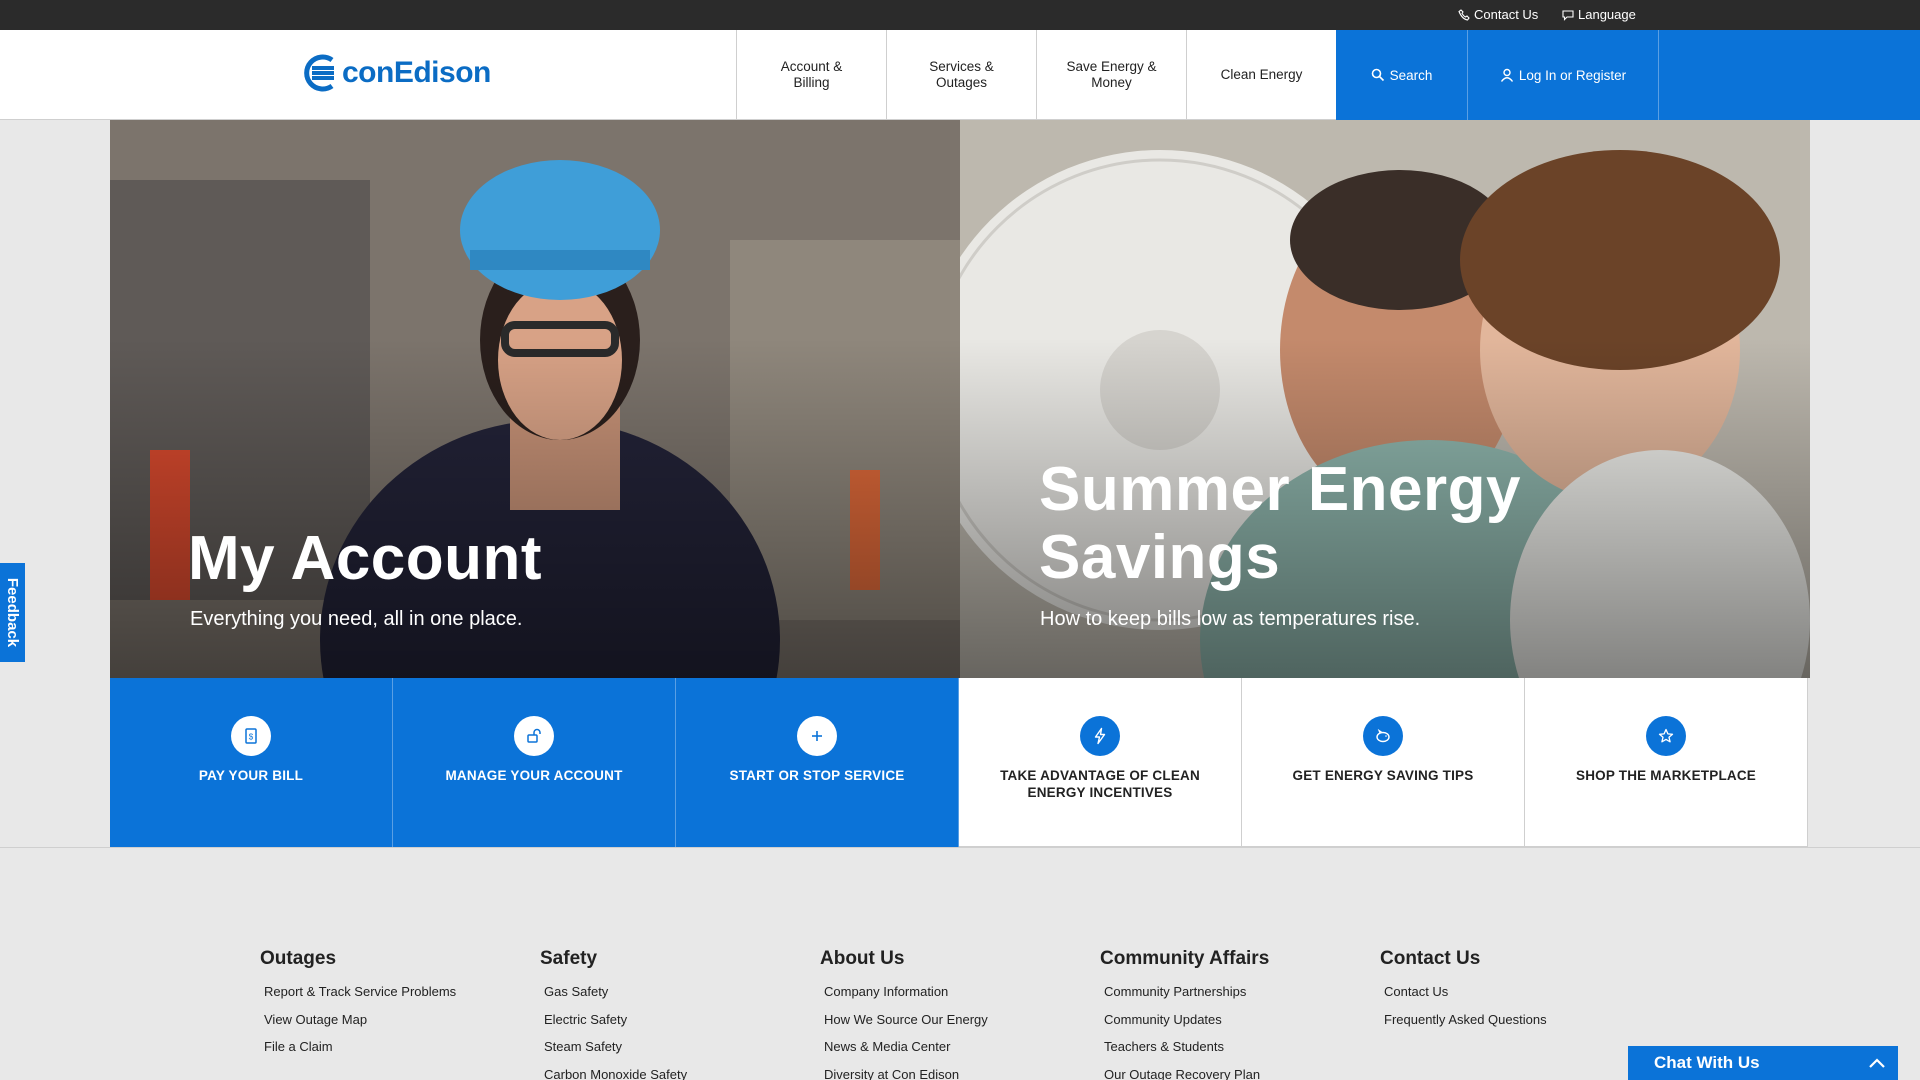  What do you see at coordinates (1465, 1025) in the screenshot?
I see `footer-link: Frequently Asked Questions` at bounding box center [1465, 1025].